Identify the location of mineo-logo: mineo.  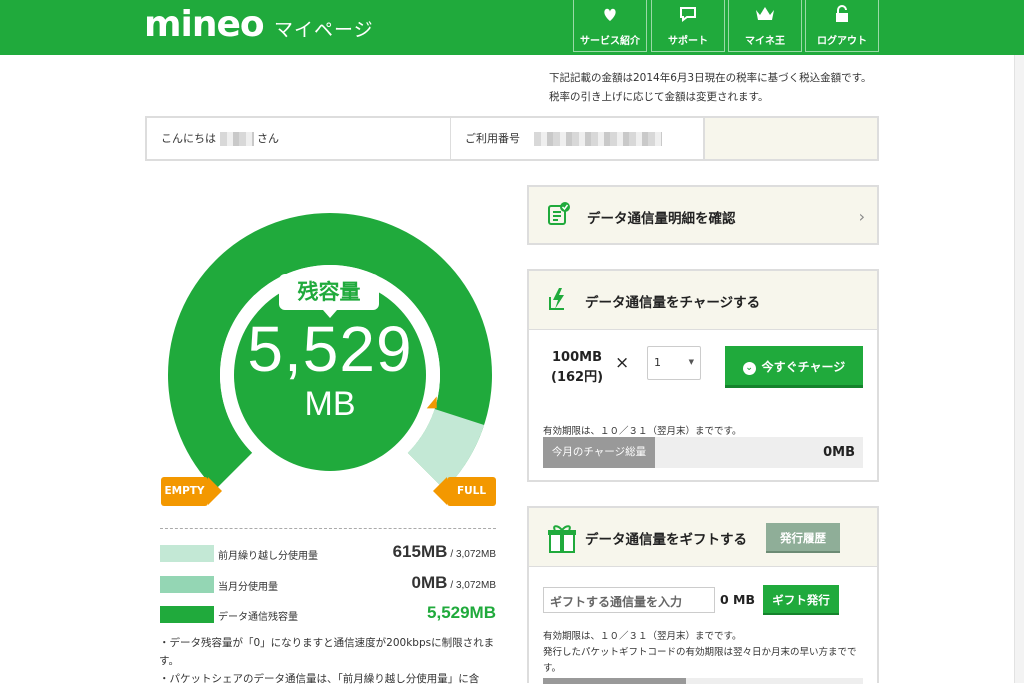
(204, 24).